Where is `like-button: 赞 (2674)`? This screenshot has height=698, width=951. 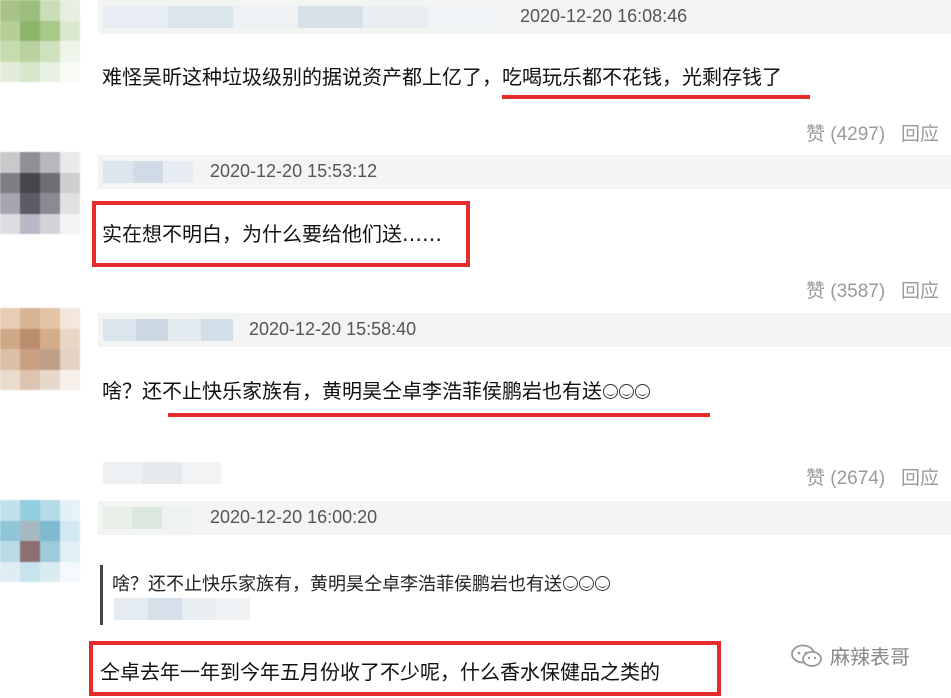 like-button: 赞 (2674) is located at coordinates (845, 476).